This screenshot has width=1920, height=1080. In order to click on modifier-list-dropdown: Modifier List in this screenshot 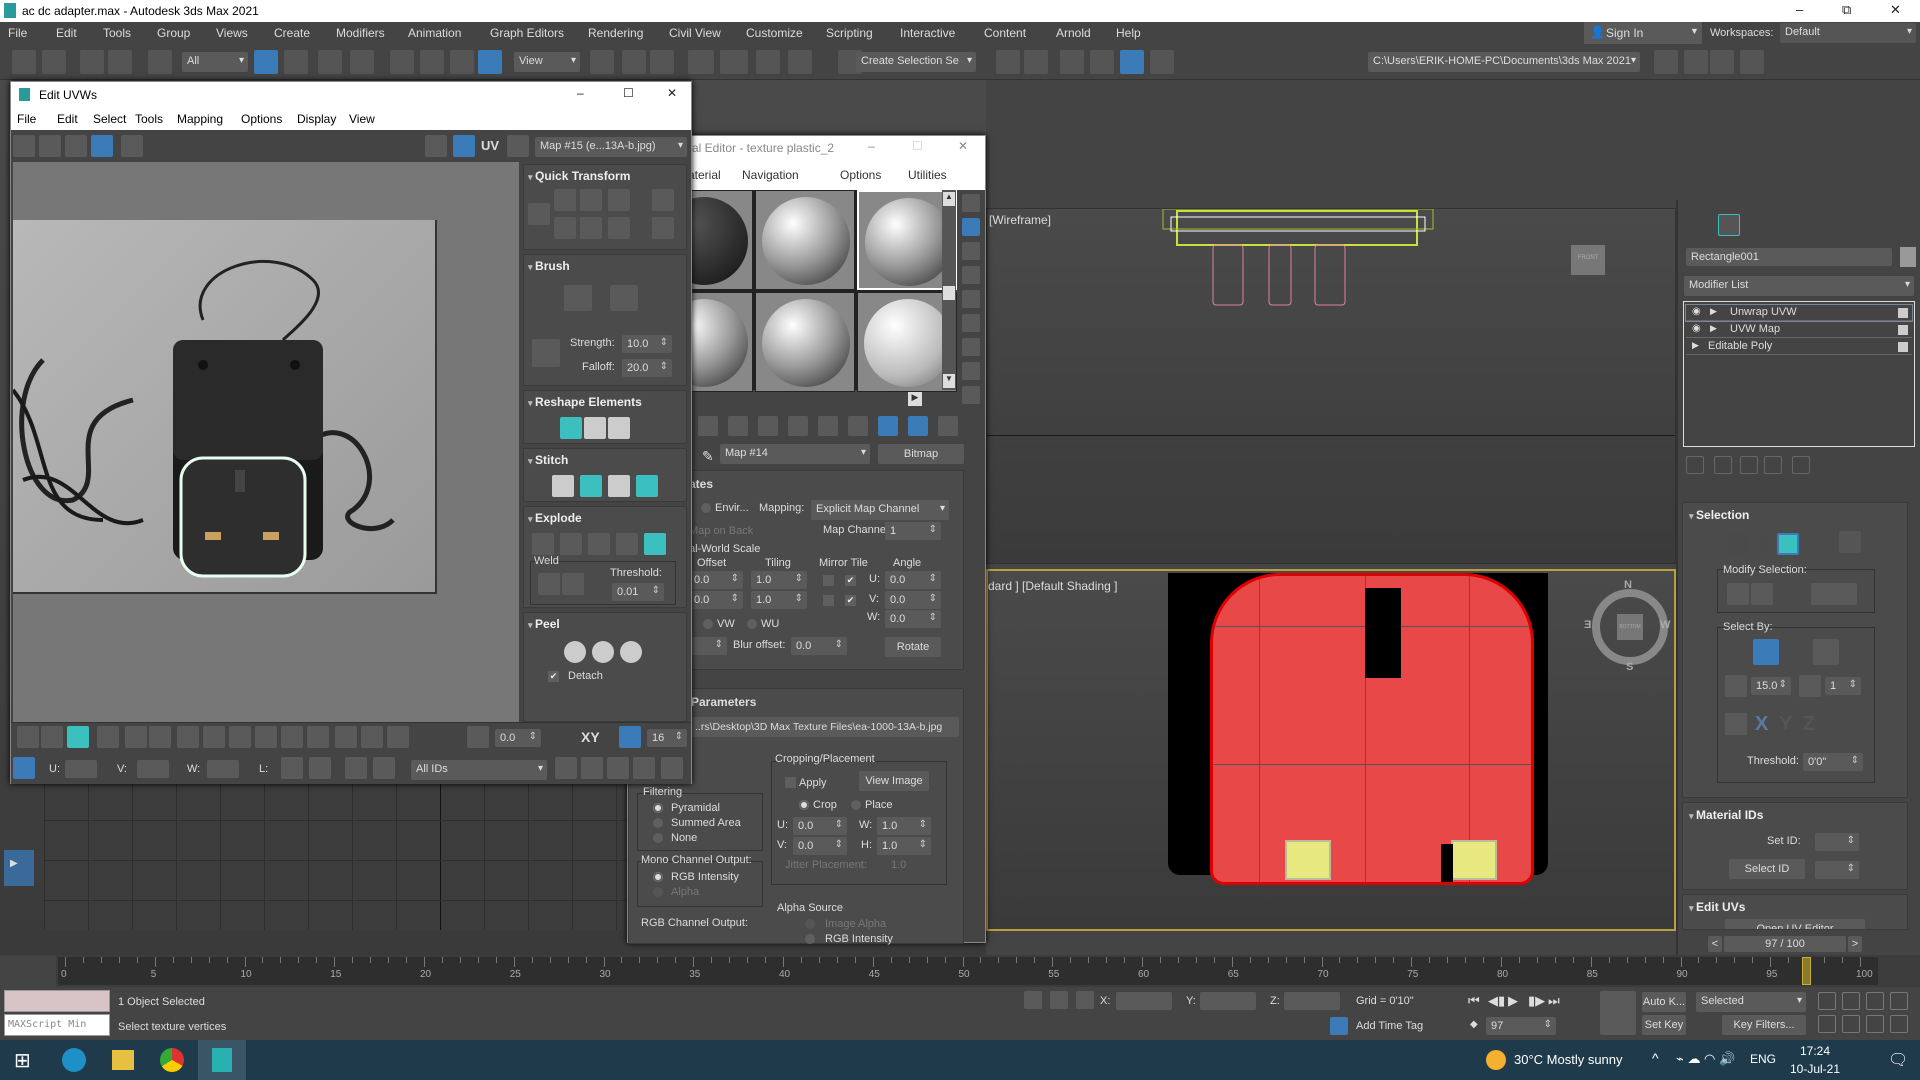, I will do `click(1799, 286)`.